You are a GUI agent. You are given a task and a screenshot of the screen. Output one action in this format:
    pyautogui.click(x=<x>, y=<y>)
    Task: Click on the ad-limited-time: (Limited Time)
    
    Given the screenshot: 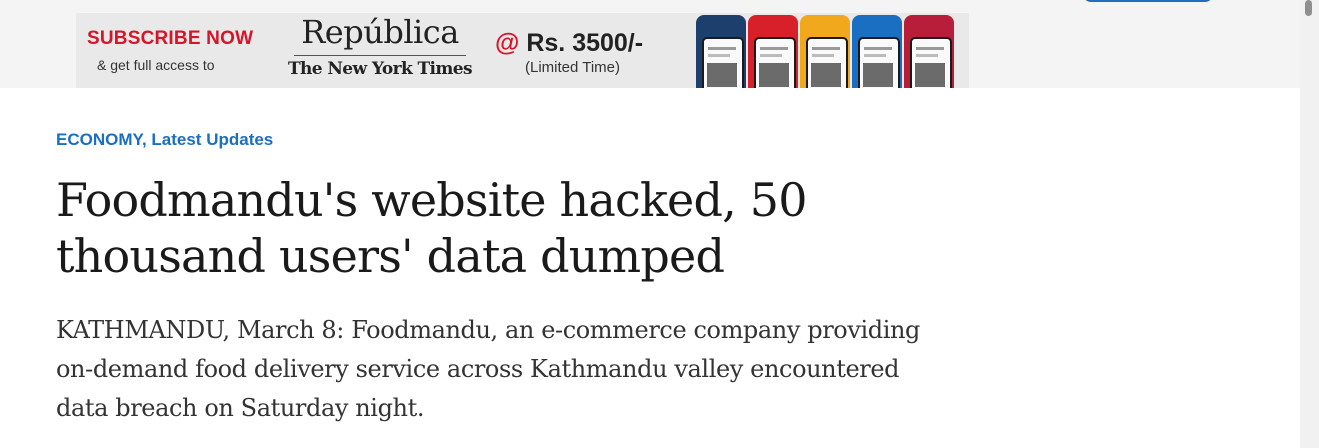 What is the action you would take?
    pyautogui.click(x=573, y=67)
    